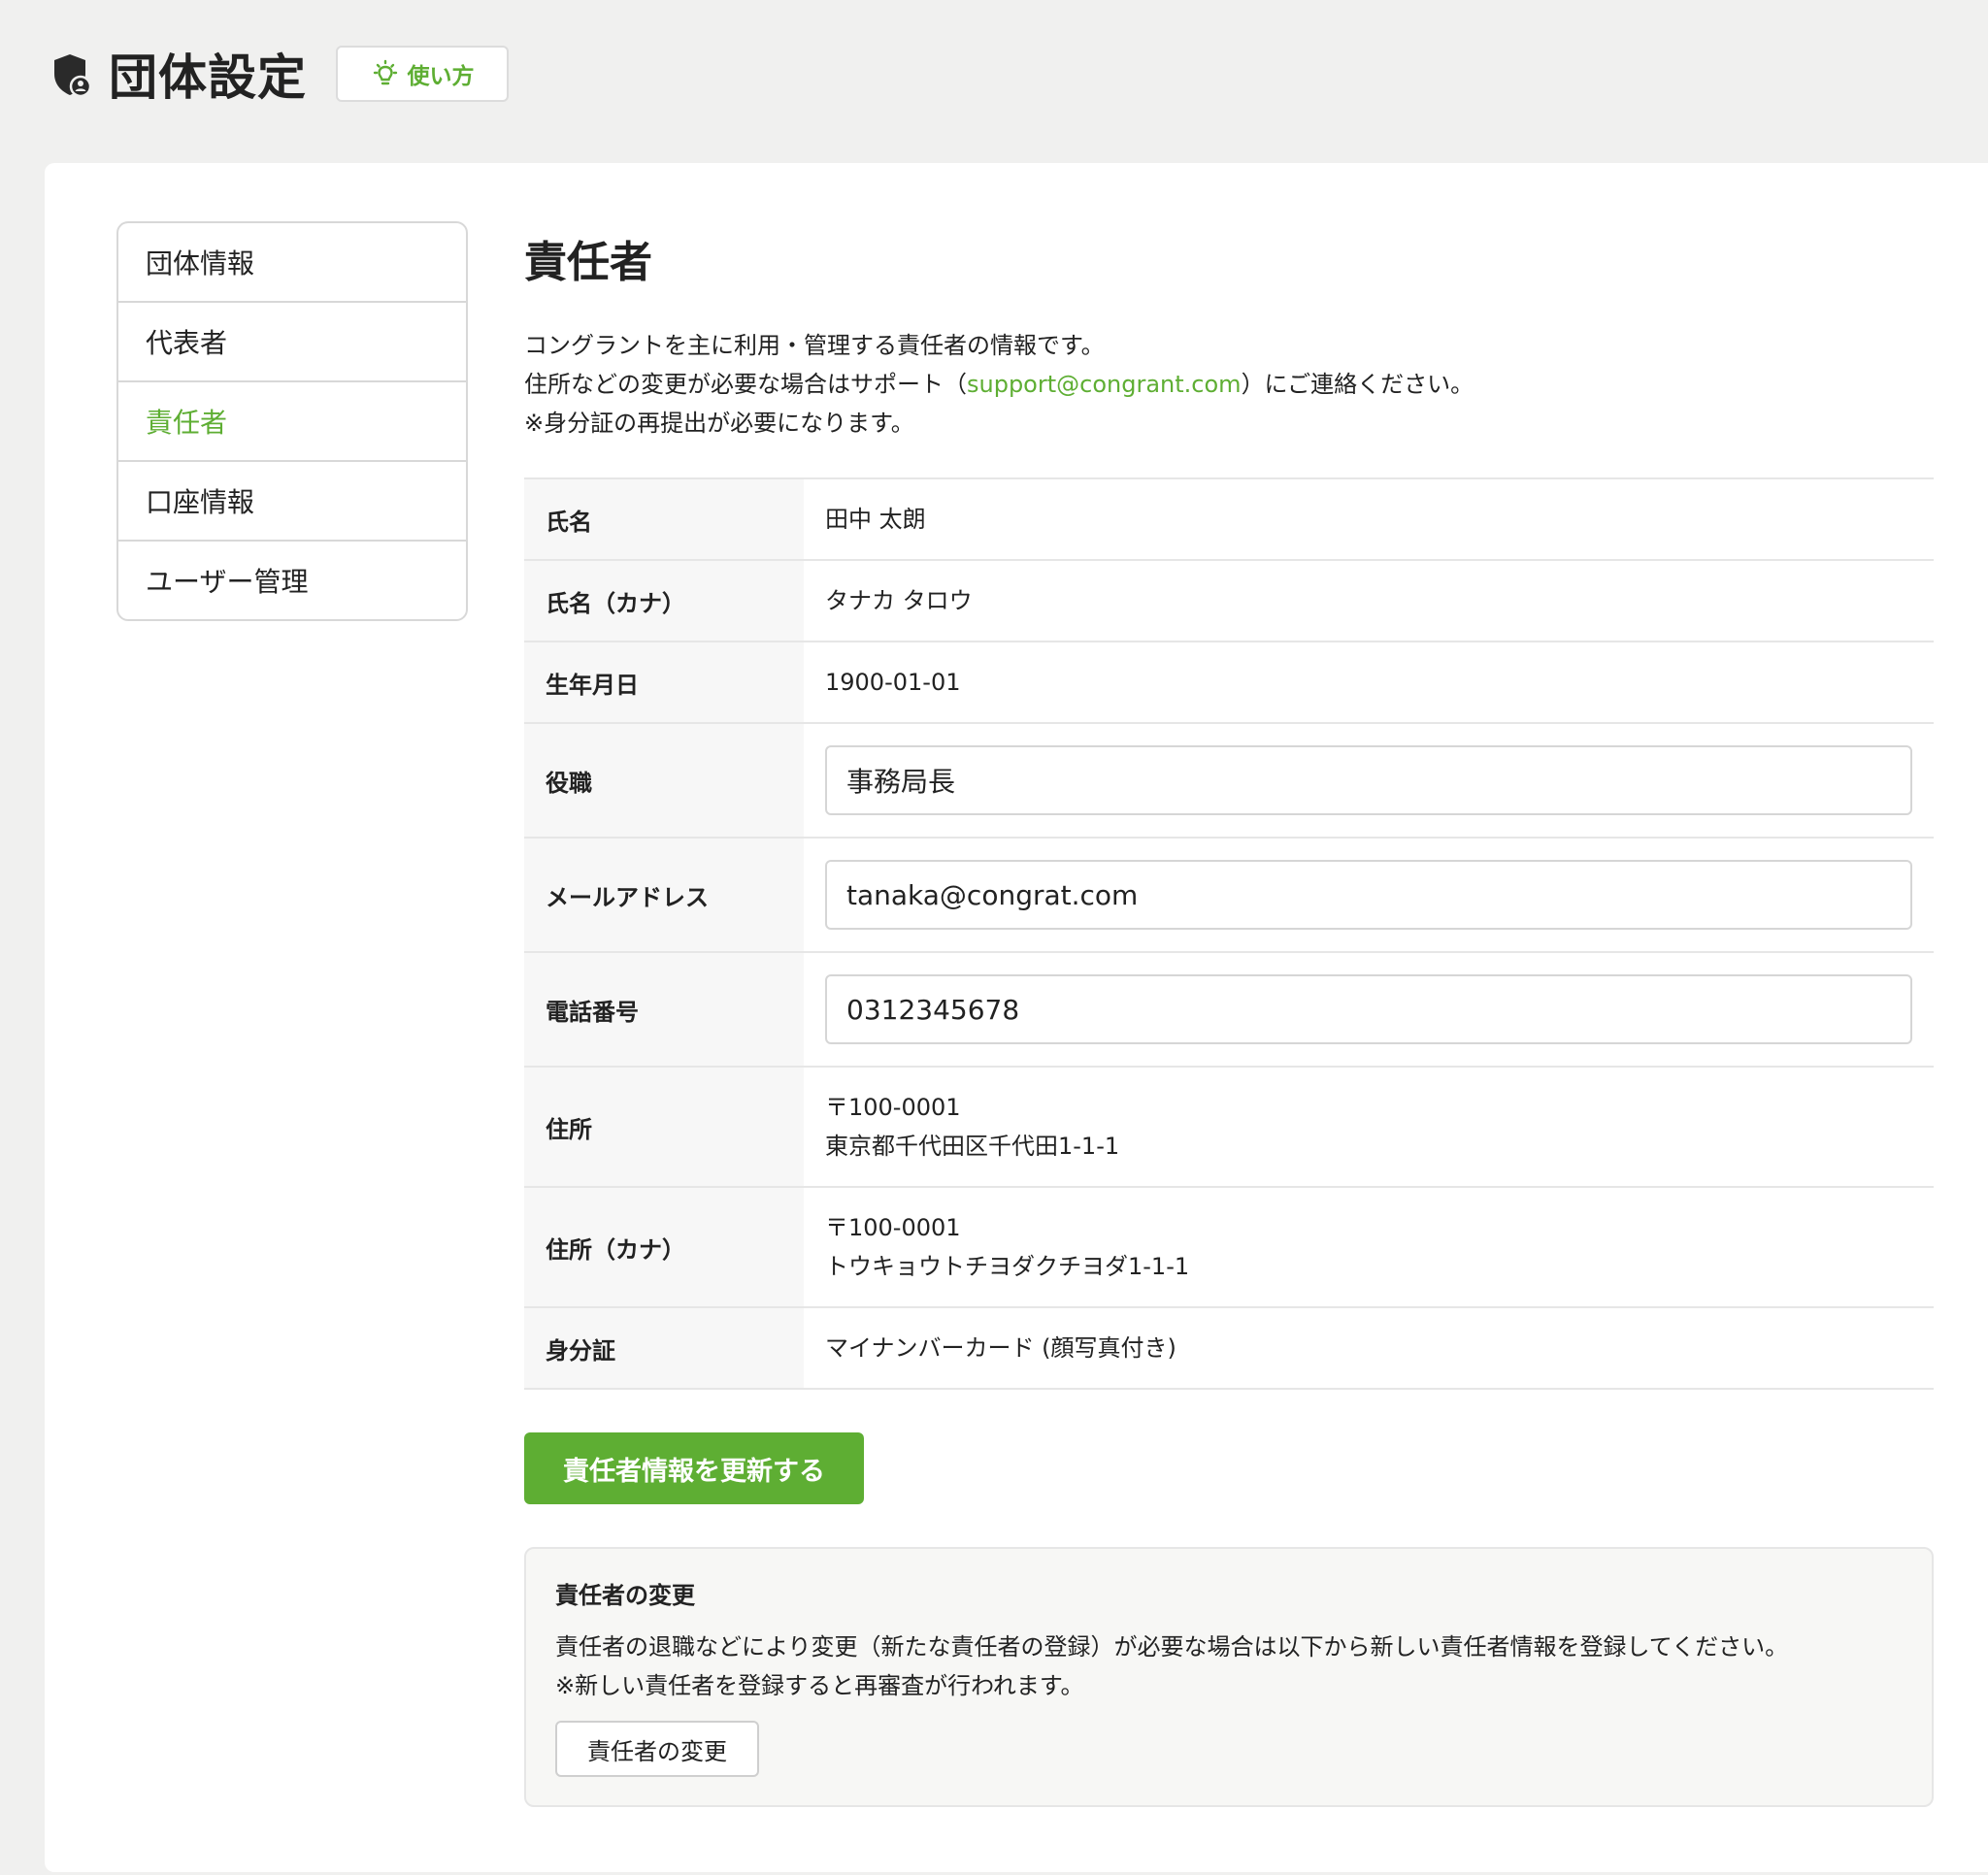  I want to click on email-label: メールアドレス, so click(664, 895).